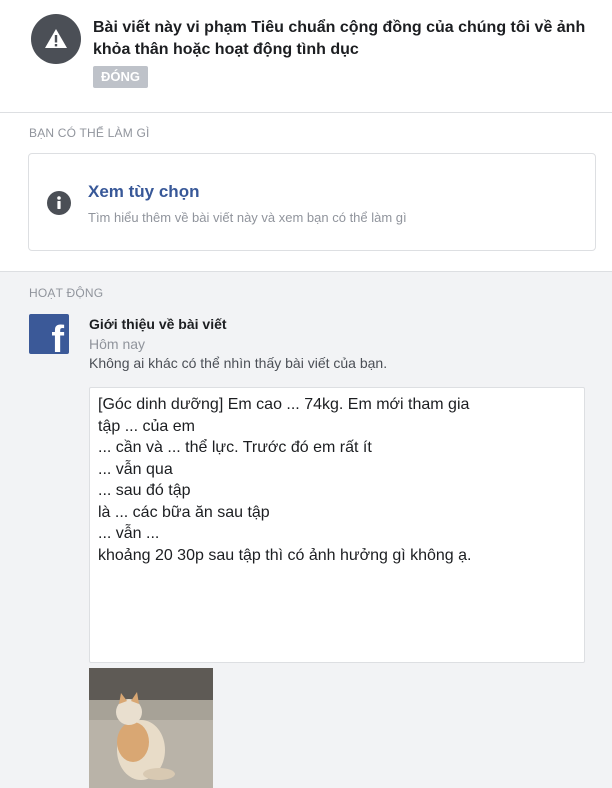  Describe the element at coordinates (59, 203) in the screenshot. I see `info-icon` at that location.